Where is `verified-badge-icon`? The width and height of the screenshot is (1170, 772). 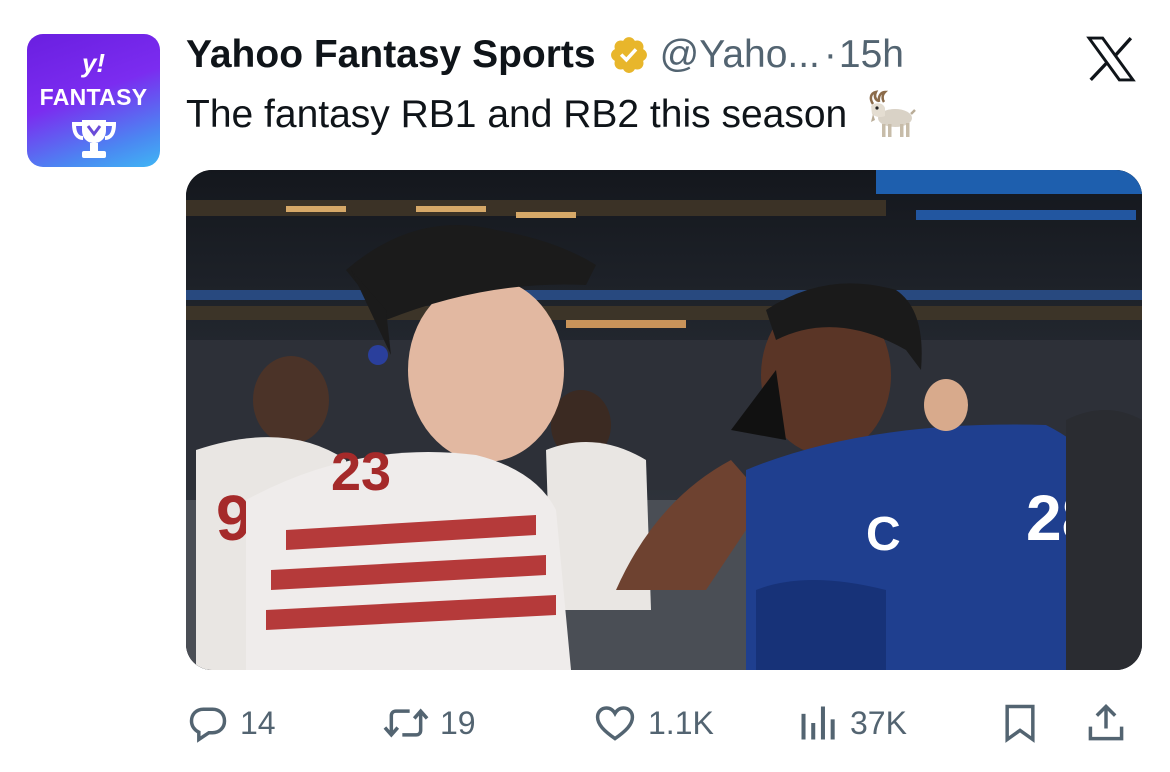
verified-badge-icon is located at coordinates (629, 55).